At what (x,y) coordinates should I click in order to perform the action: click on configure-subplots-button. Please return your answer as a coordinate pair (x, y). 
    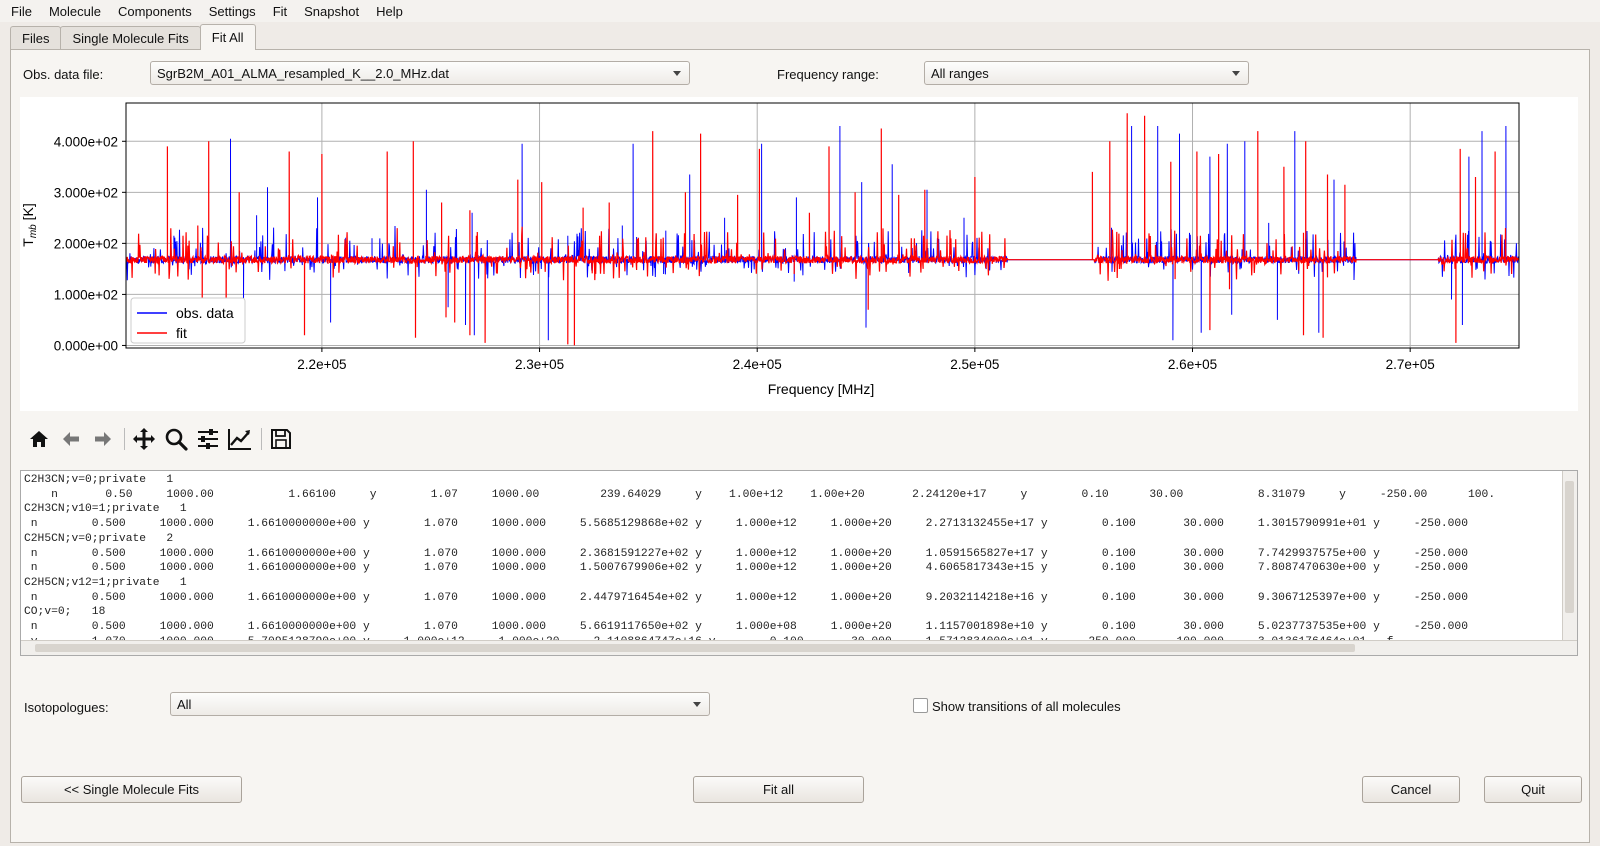
    Looking at the image, I should click on (208, 439).